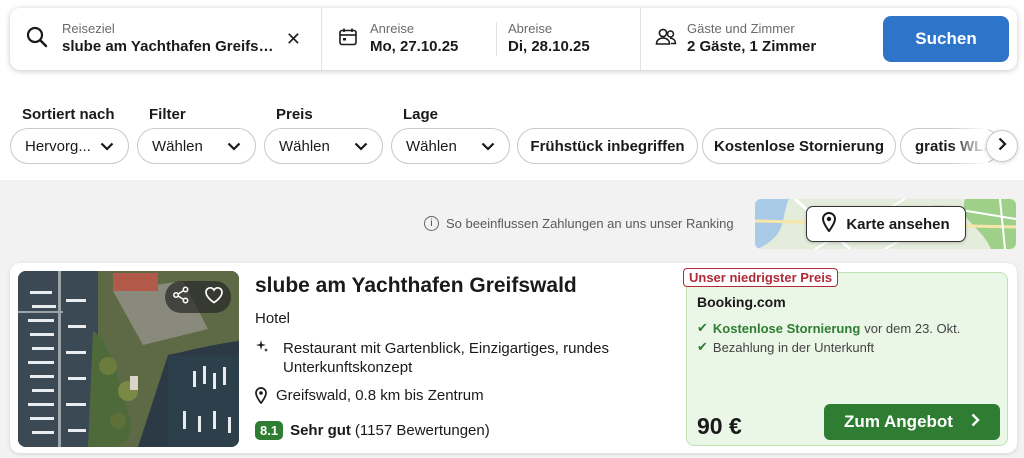  What do you see at coordinates (912, 328) in the screenshot?
I see `perk1-rest: vor dem 23. Okt.` at bounding box center [912, 328].